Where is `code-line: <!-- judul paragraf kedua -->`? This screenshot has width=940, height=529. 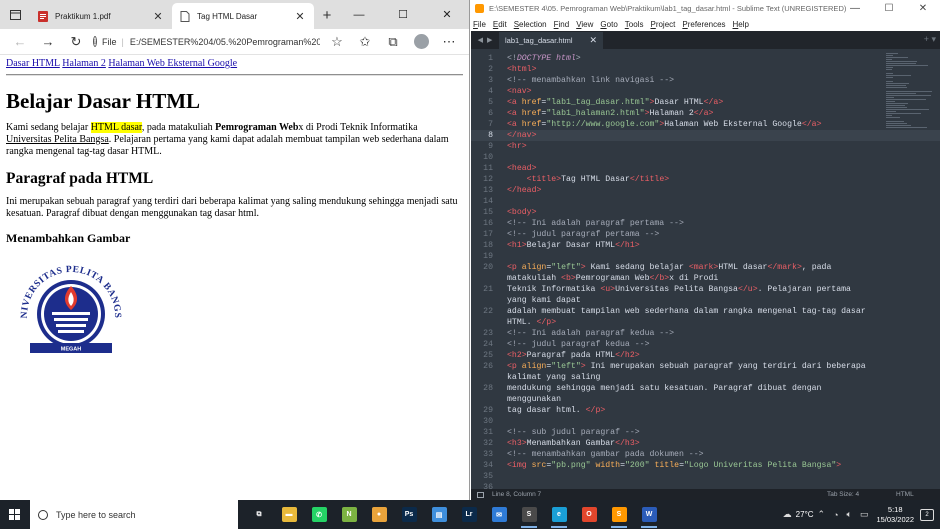
code-line: <!-- judul paragraf kedua --> is located at coordinates (578, 344).